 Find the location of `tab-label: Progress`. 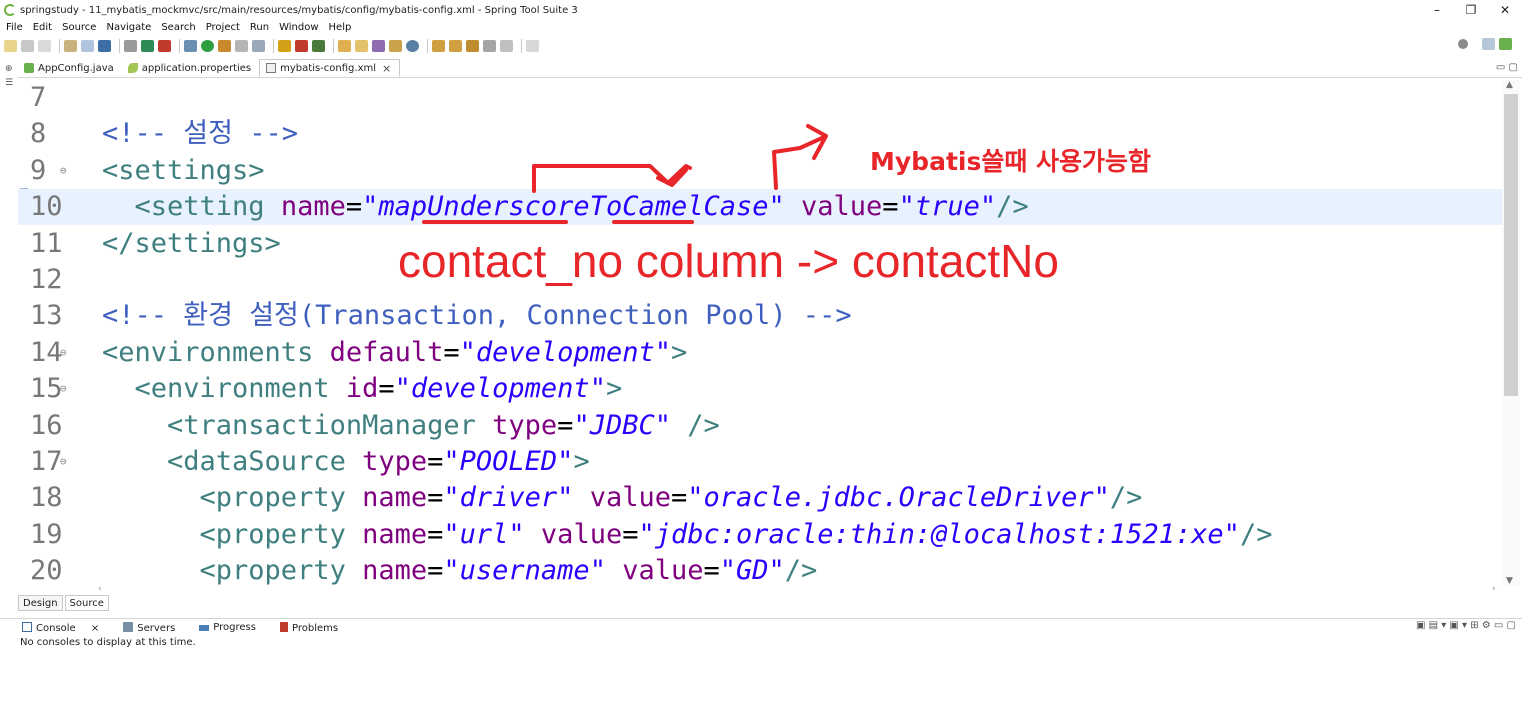

tab-label: Progress is located at coordinates (234, 627).